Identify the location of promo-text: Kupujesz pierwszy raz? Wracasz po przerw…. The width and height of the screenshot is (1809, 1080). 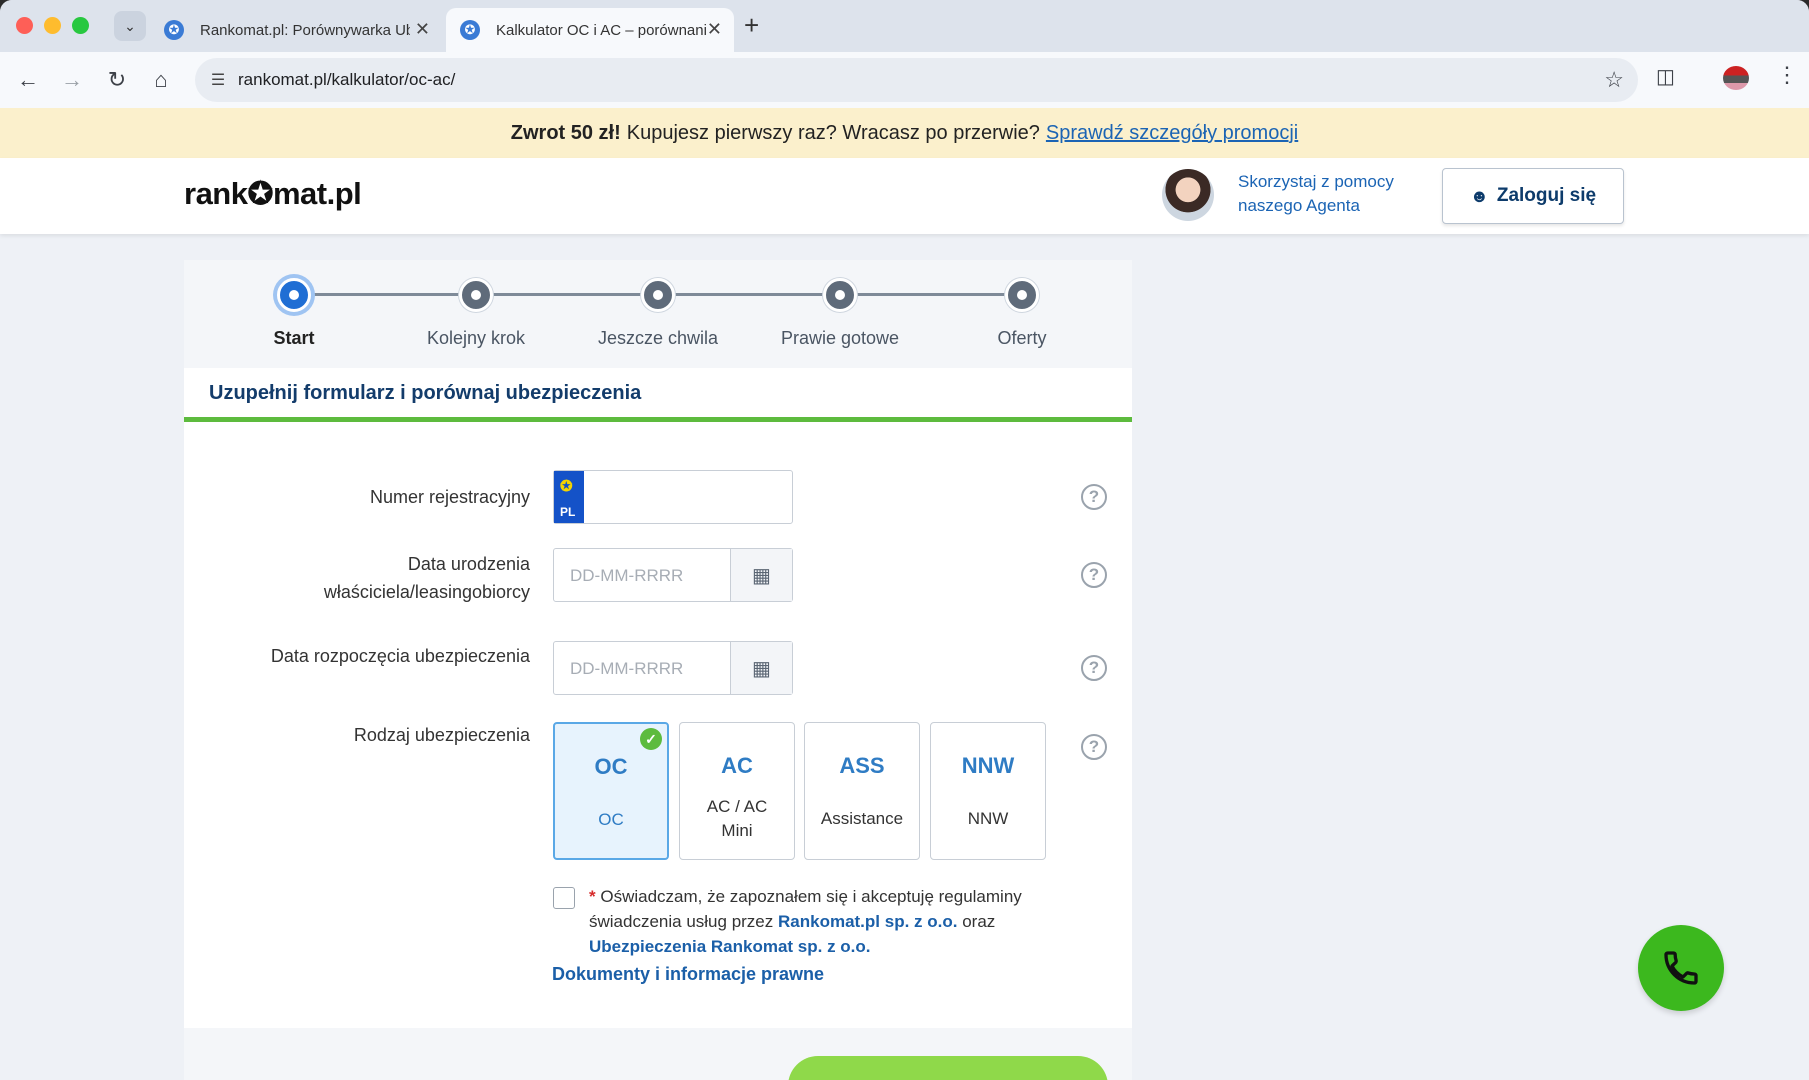
(833, 132).